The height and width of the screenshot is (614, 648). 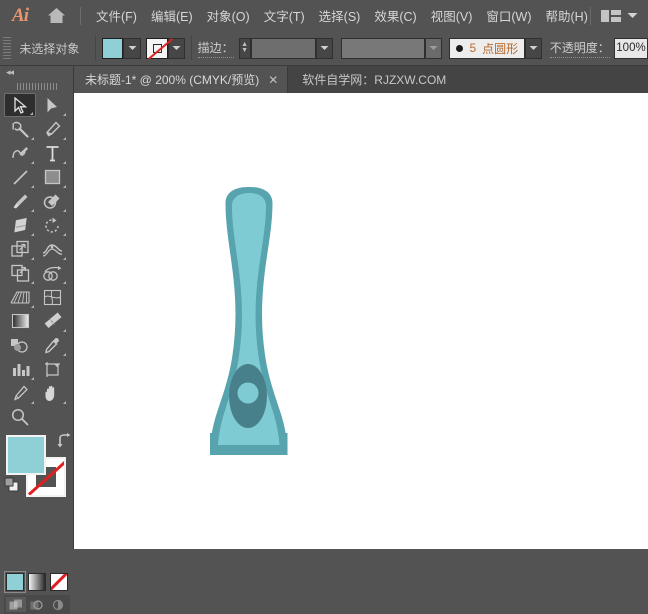 I want to click on fill-color-swatch, so click(x=26, y=455).